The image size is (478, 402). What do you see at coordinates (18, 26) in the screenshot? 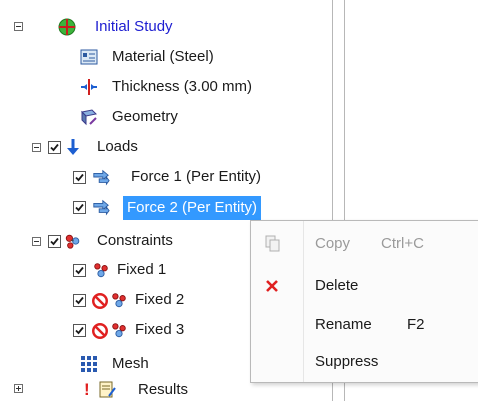
I see `collapse-study-toggle` at bounding box center [18, 26].